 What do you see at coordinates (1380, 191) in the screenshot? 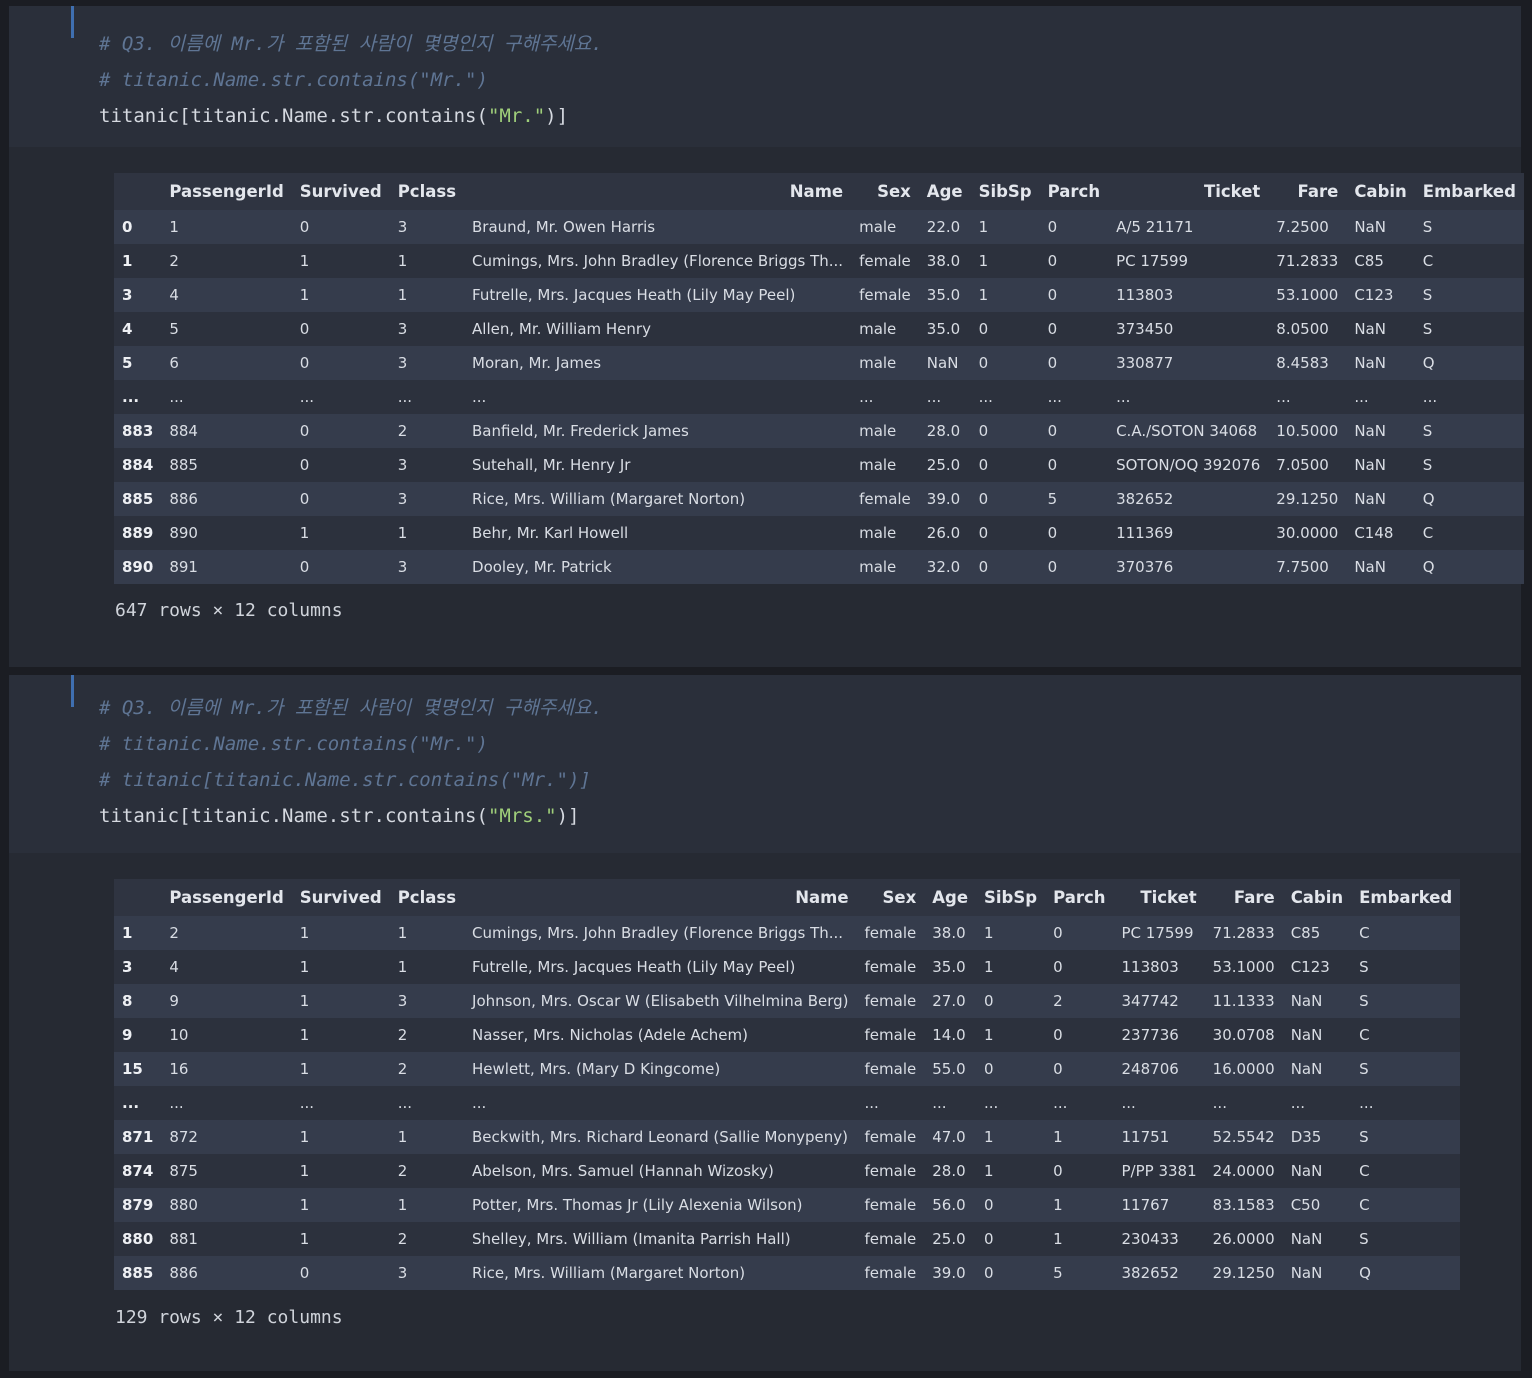
I see `column-header: Cabin` at bounding box center [1380, 191].